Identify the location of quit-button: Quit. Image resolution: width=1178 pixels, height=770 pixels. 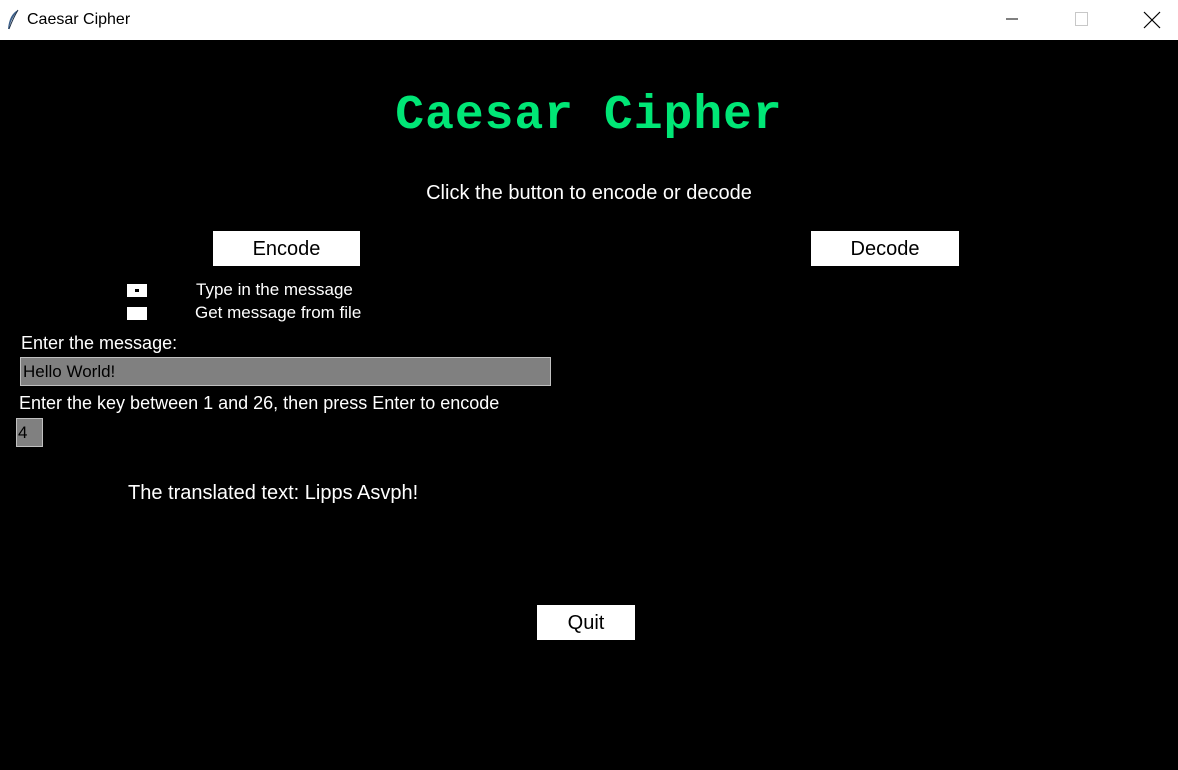
(586, 622).